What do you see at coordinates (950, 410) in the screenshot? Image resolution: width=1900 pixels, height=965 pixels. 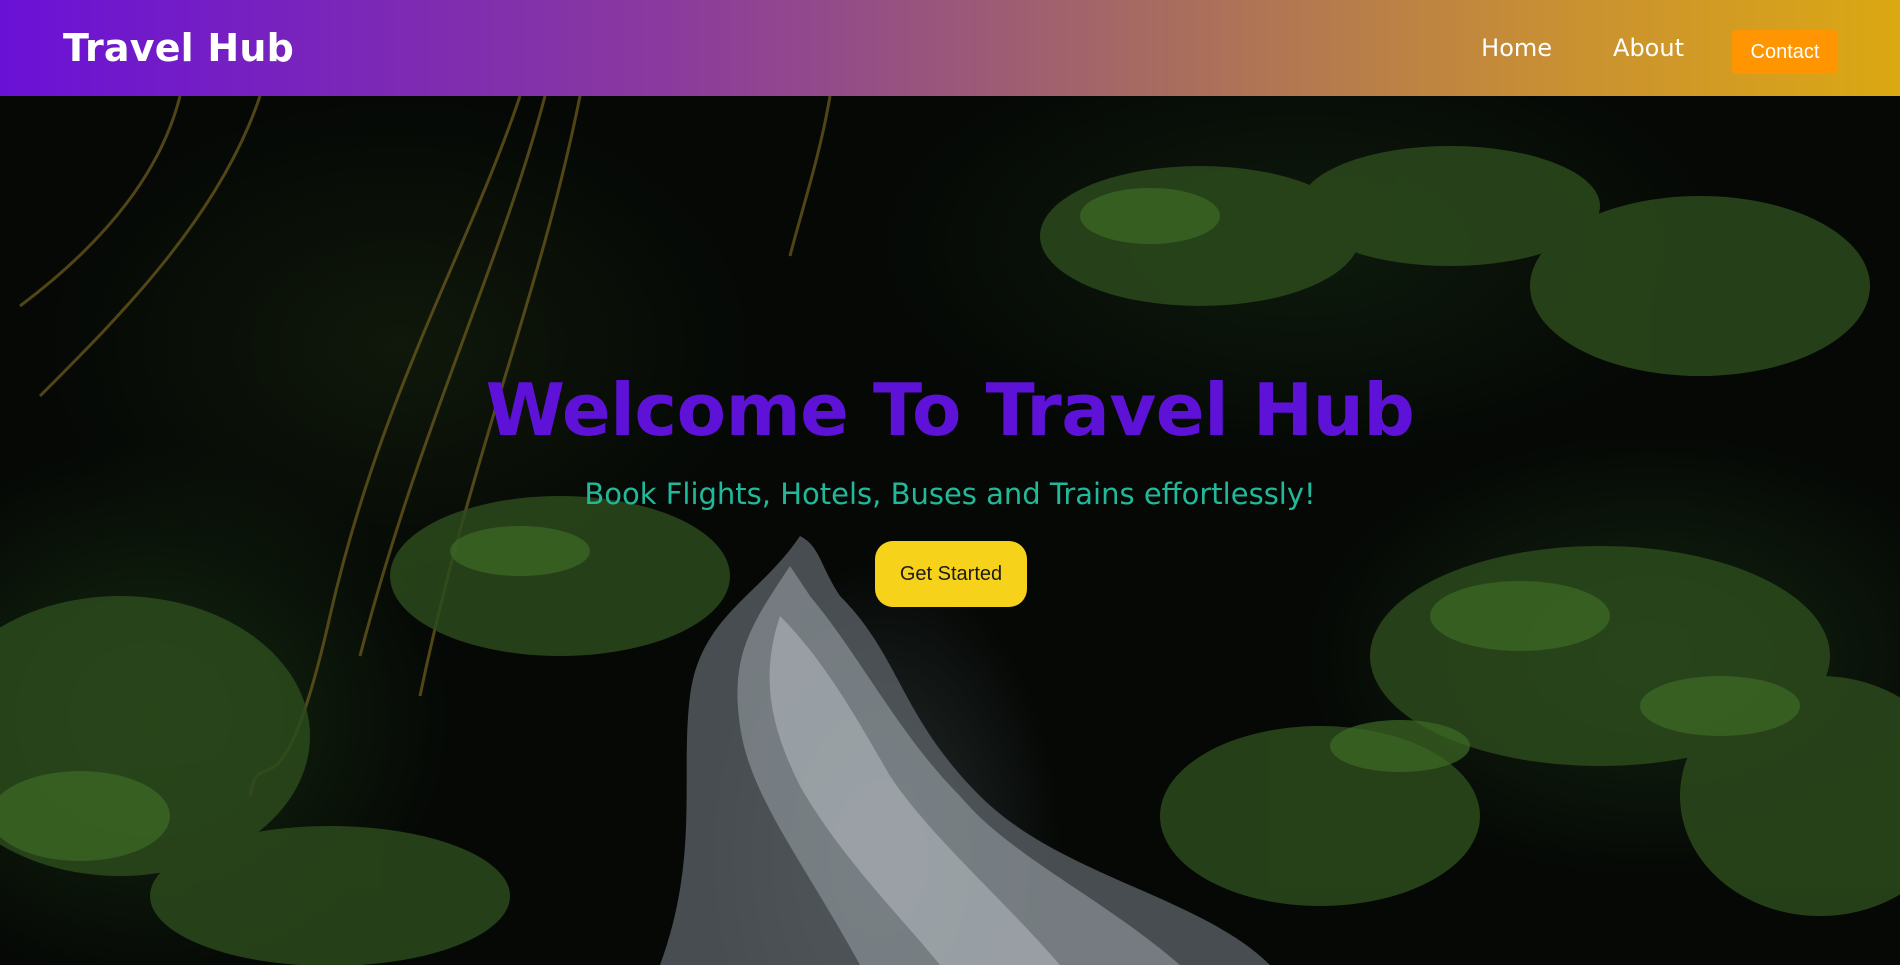 I see `hero-title: Welcome To Travel Hub` at bounding box center [950, 410].